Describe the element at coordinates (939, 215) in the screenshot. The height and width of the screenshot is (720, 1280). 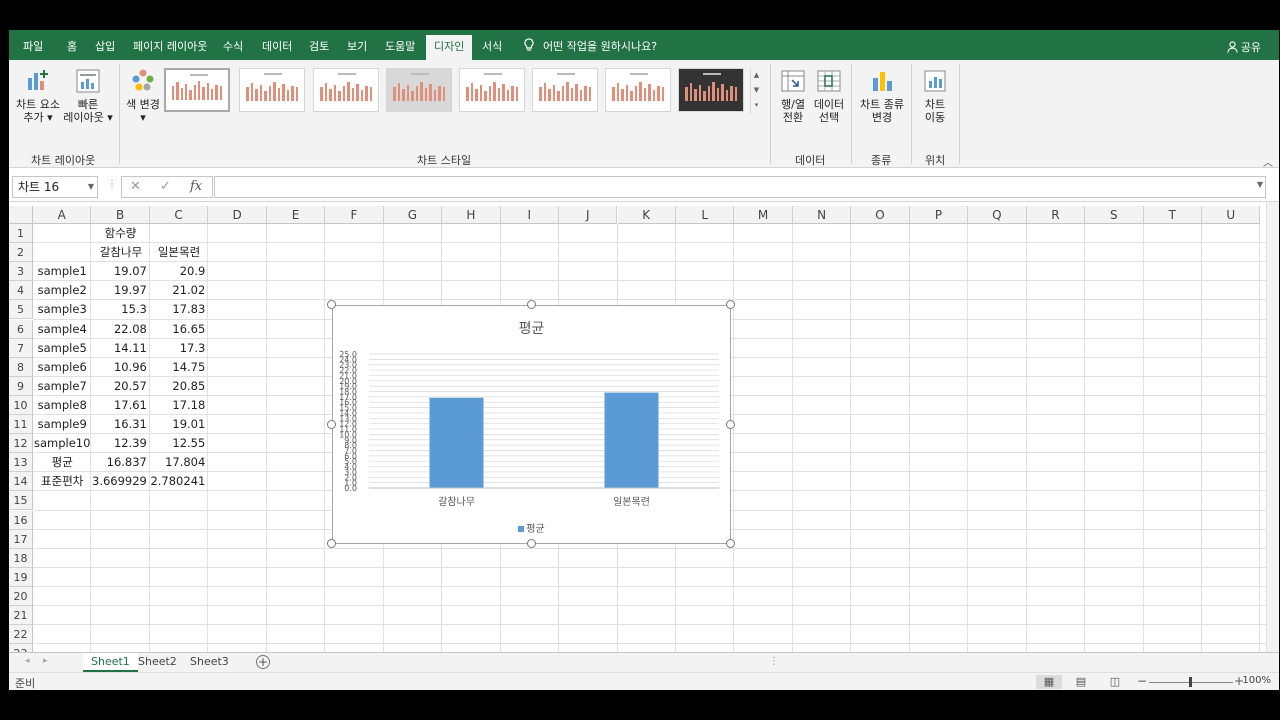
I see `column-header: P` at that location.